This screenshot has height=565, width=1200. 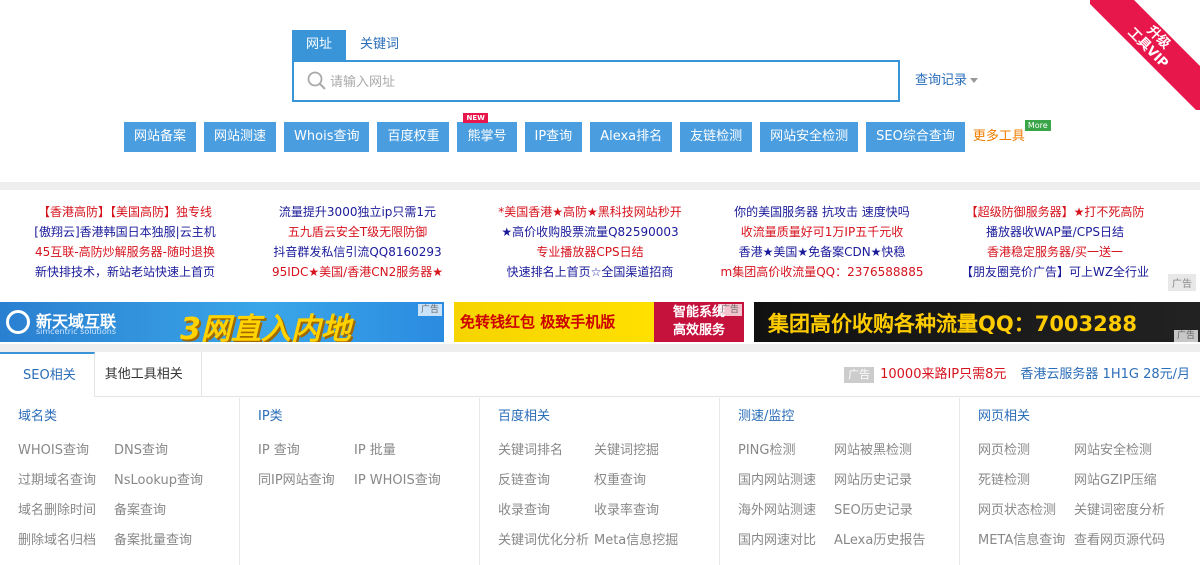 I want to click on promo-link: 香港云服务器 1H1G 28元/月, so click(x=1105, y=374).